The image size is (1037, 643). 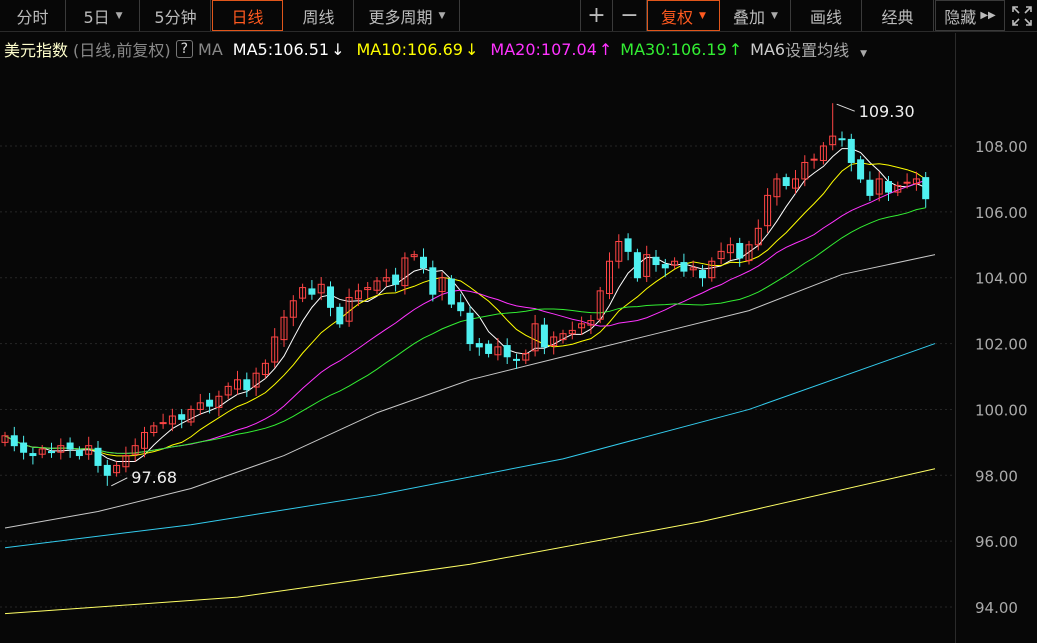 What do you see at coordinates (281, 49) in the screenshot?
I see `ma5-value: MA5:106.51` at bounding box center [281, 49].